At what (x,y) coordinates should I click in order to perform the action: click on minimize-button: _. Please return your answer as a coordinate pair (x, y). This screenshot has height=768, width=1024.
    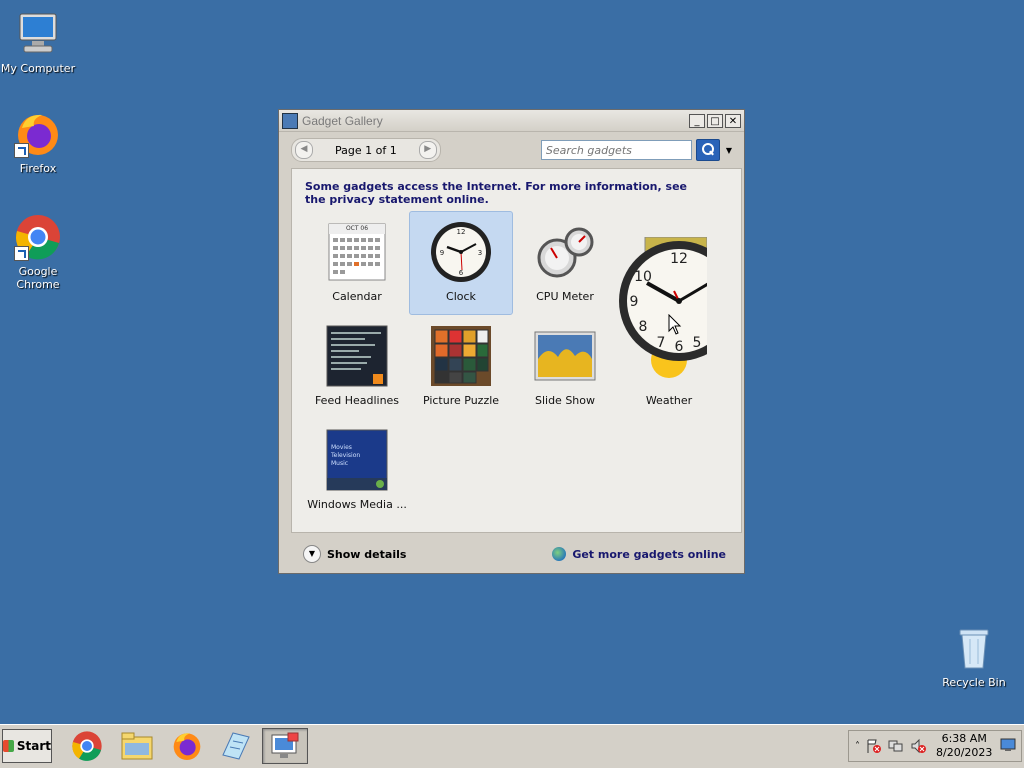
    Looking at the image, I should click on (697, 120).